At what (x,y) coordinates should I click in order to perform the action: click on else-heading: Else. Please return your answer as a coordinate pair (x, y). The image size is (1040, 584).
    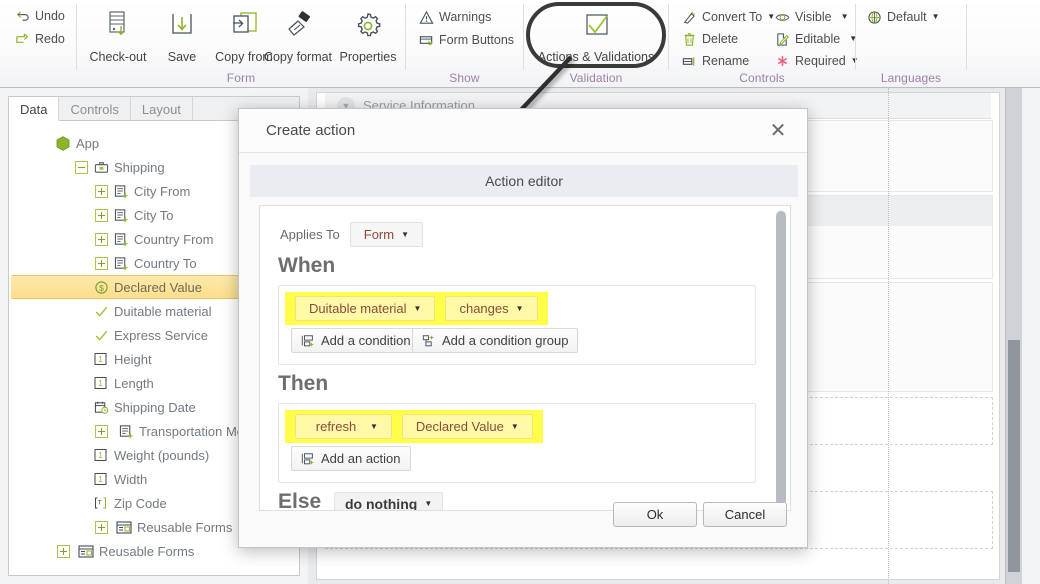
    Looking at the image, I should click on (300, 500).